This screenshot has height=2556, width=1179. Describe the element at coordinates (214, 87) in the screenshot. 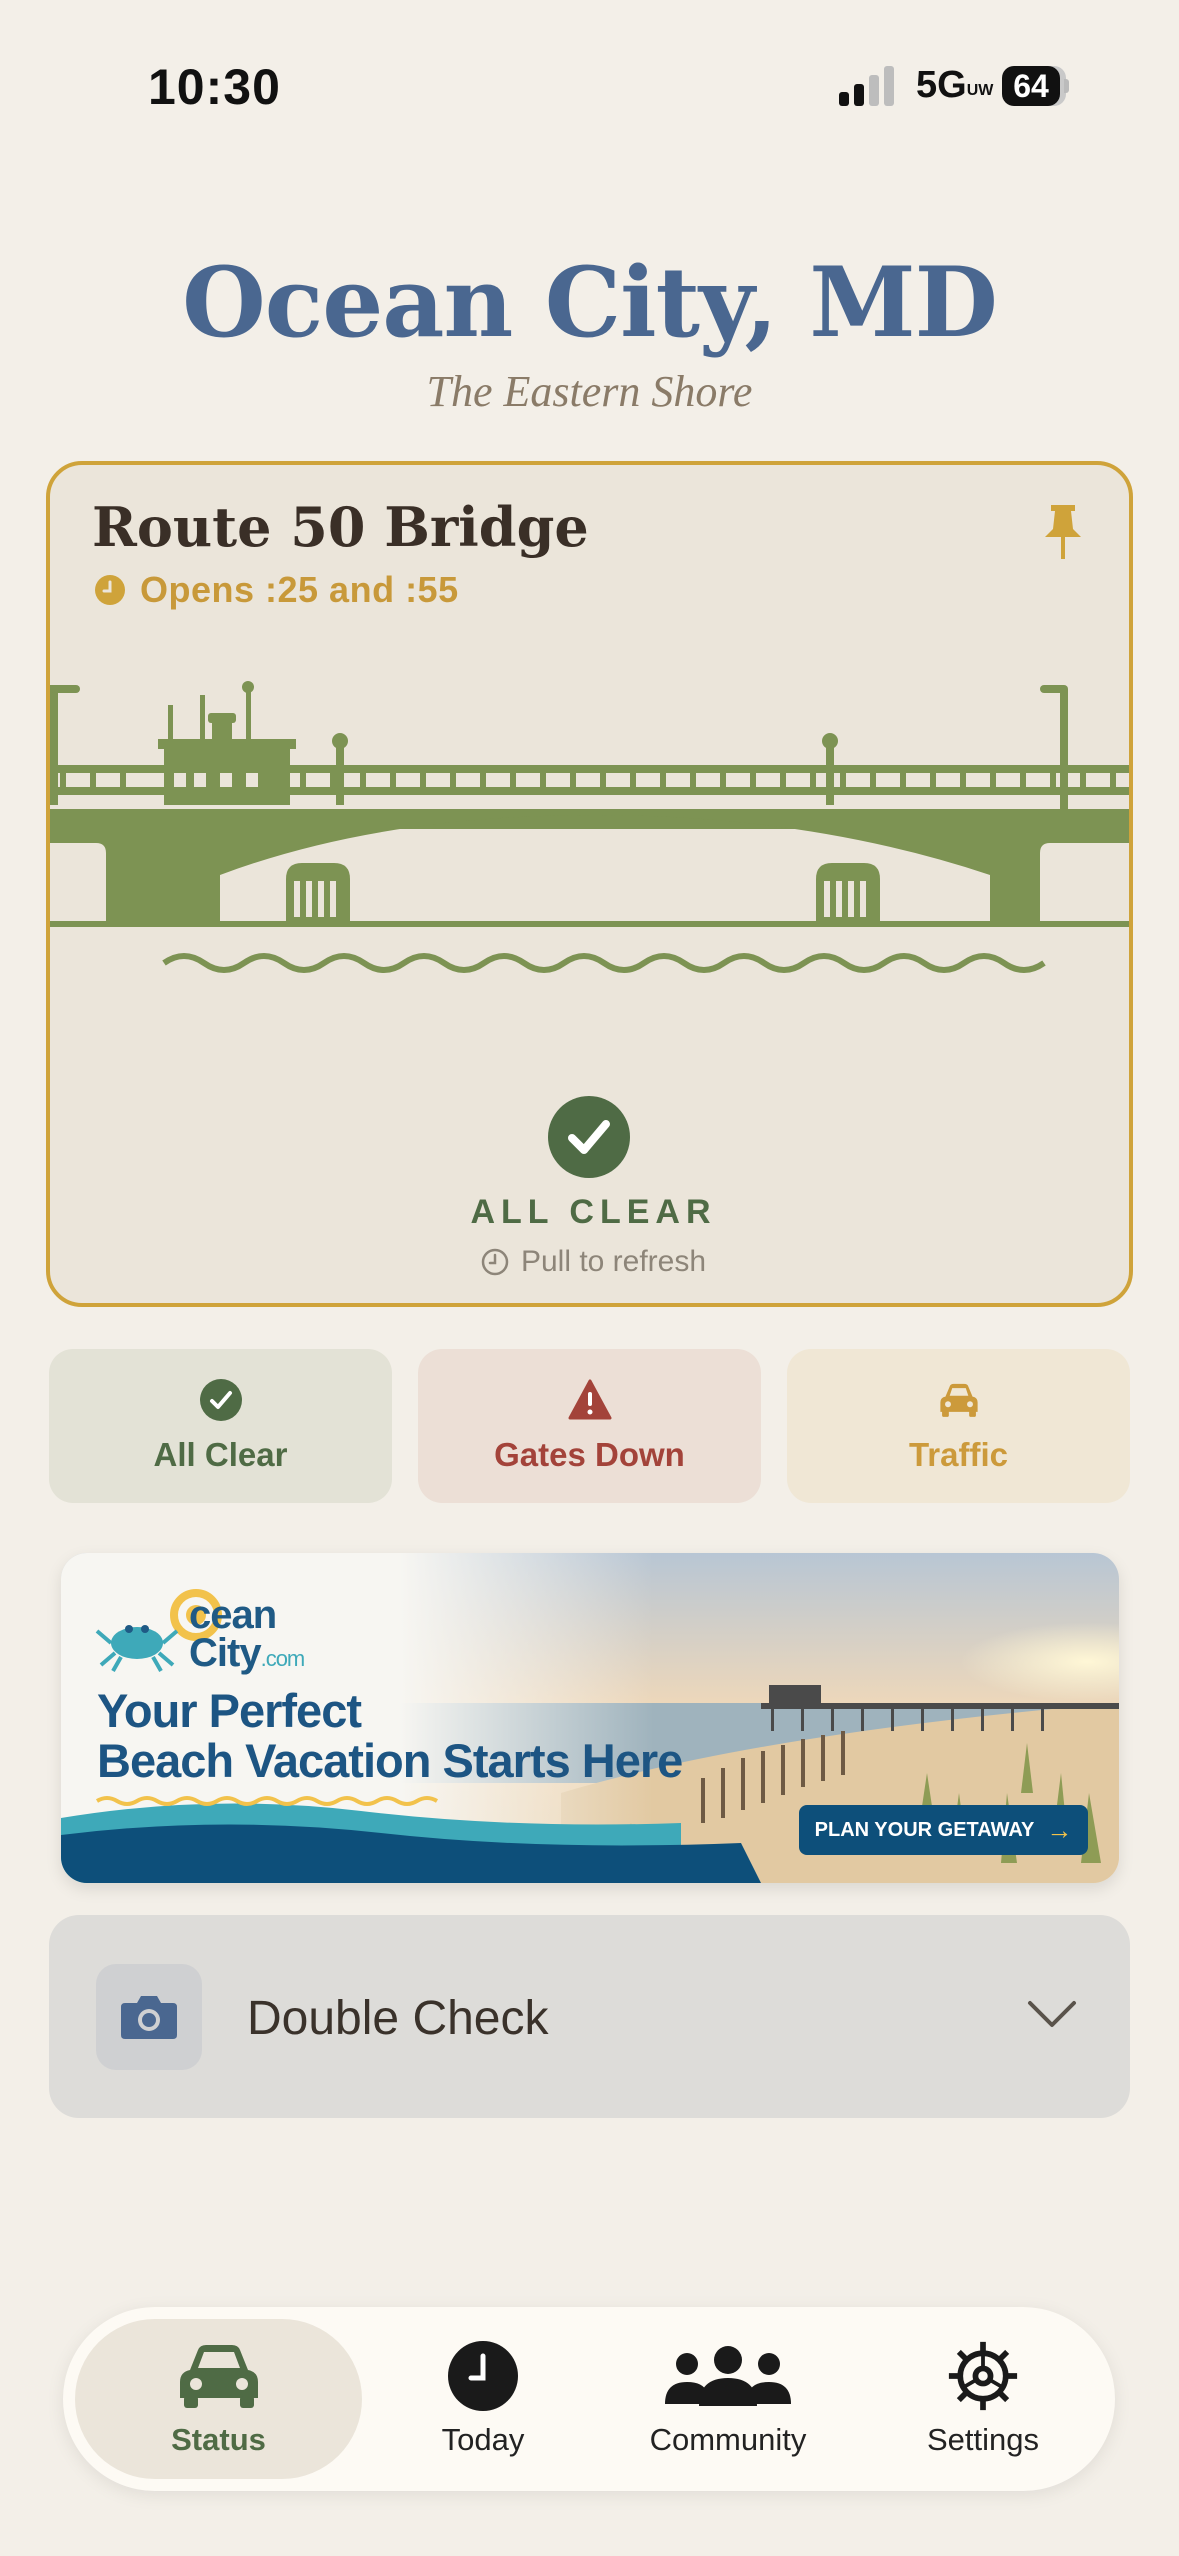

I see `clock-time: 10:30` at that location.